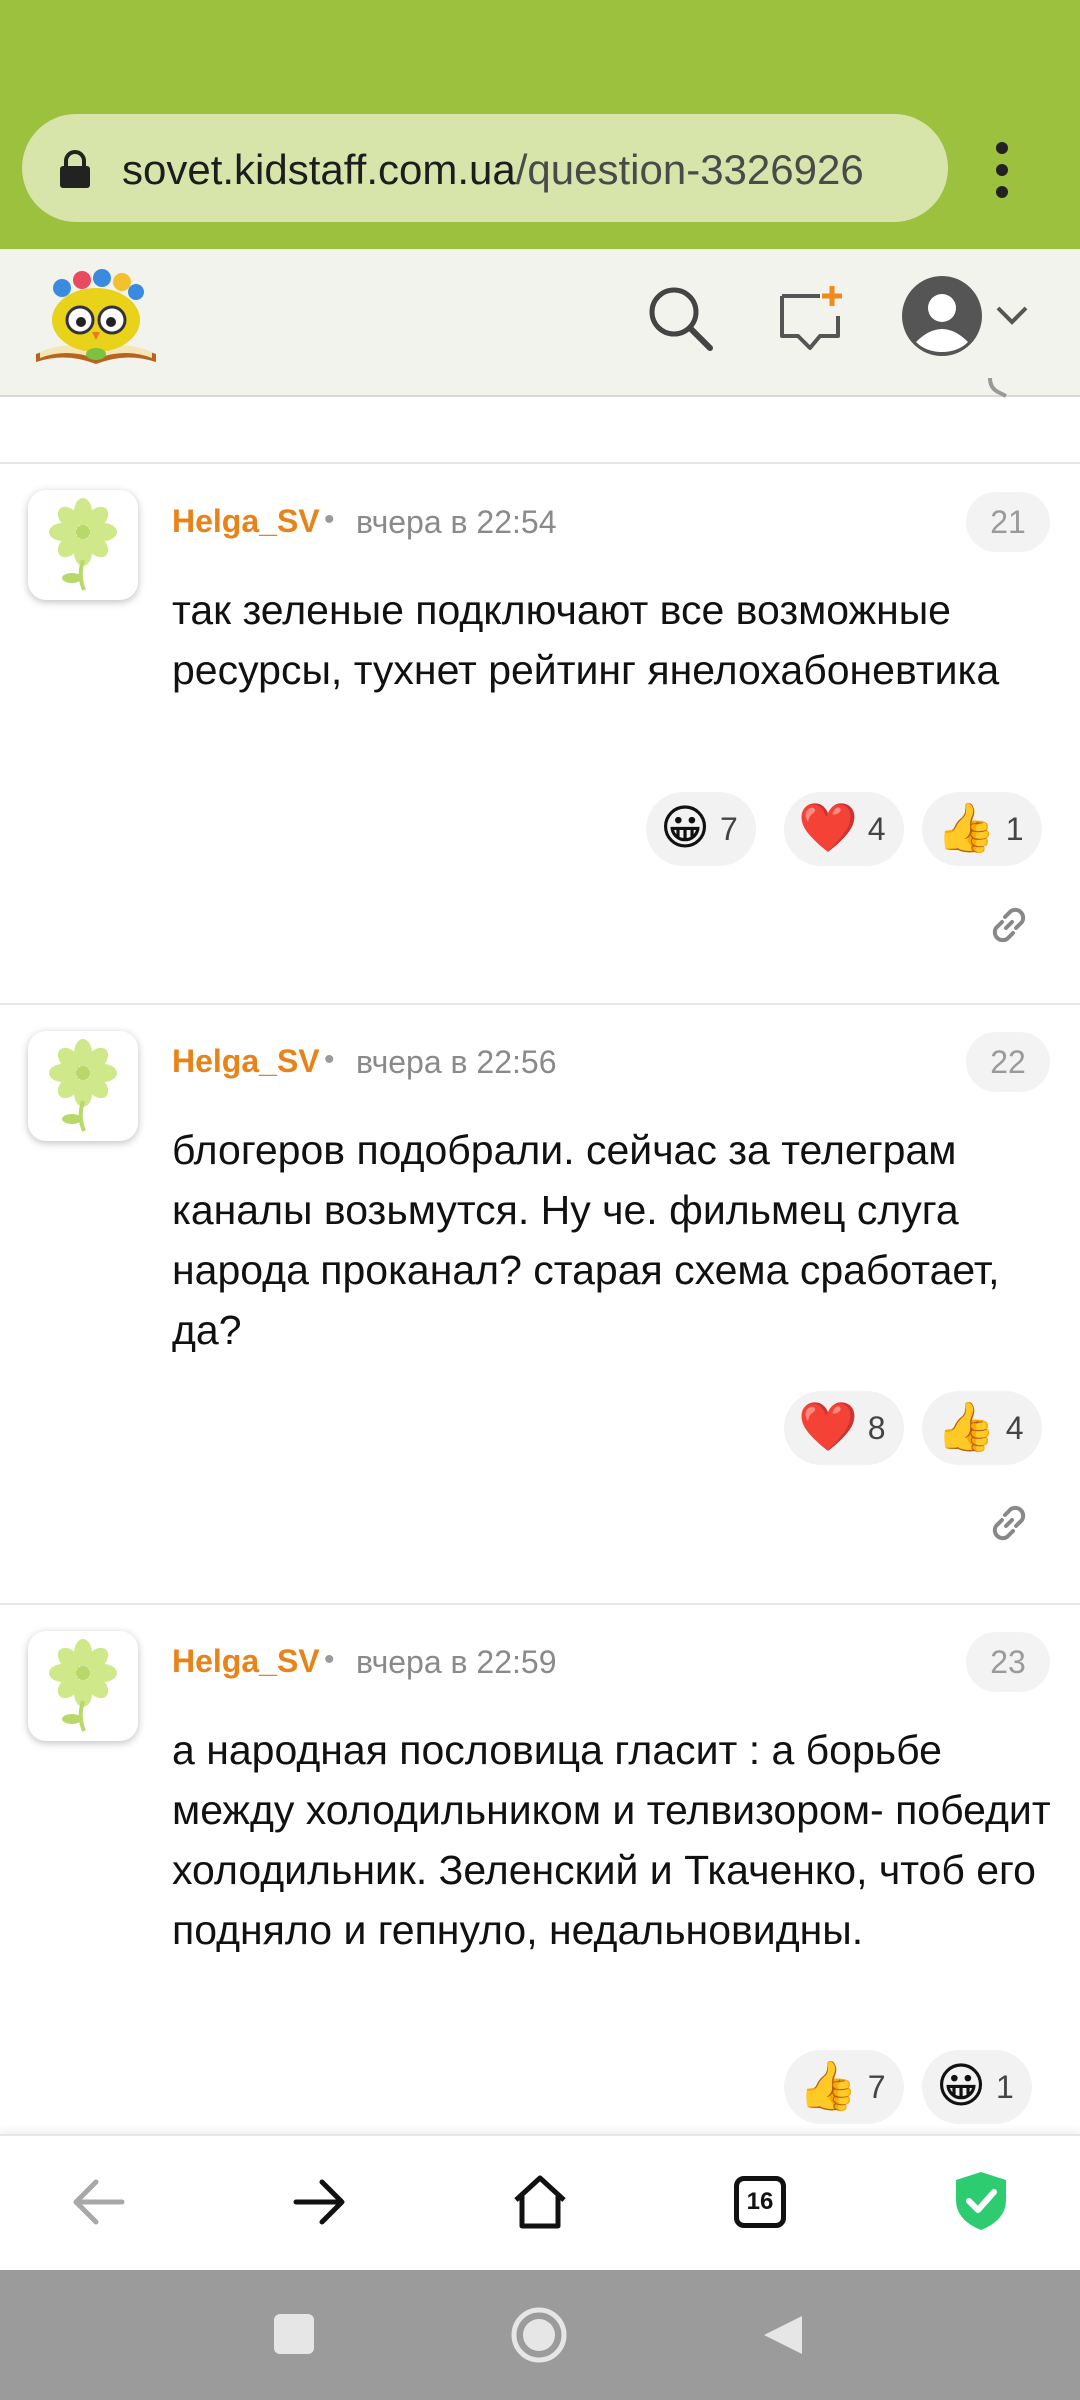 The width and height of the screenshot is (1080, 2400). Describe the element at coordinates (1012, 316) in the screenshot. I see `chevron-down-icon` at that location.